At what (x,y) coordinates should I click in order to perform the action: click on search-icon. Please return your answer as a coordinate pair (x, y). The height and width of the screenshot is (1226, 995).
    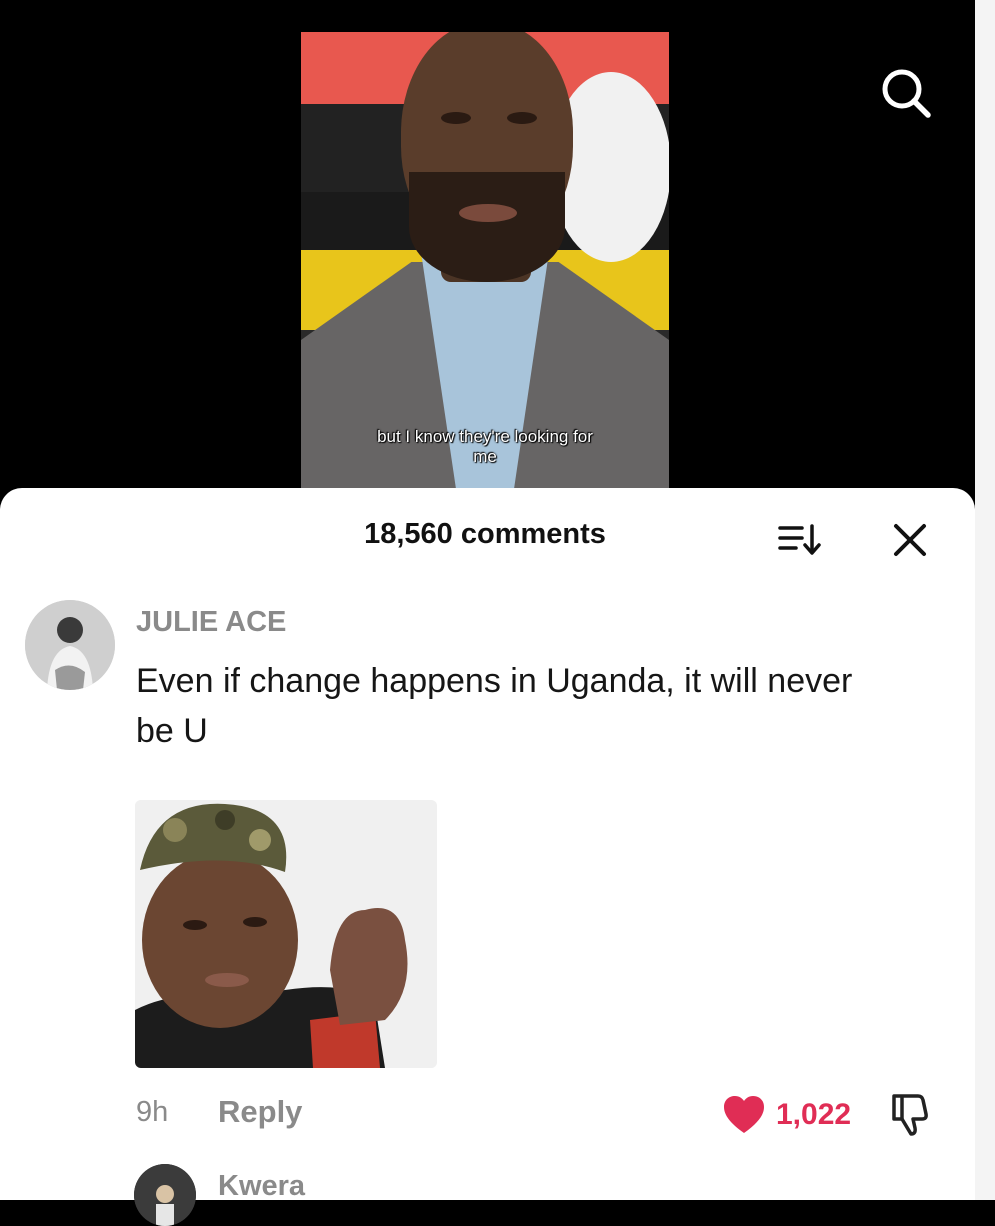
    Looking at the image, I should click on (906, 93).